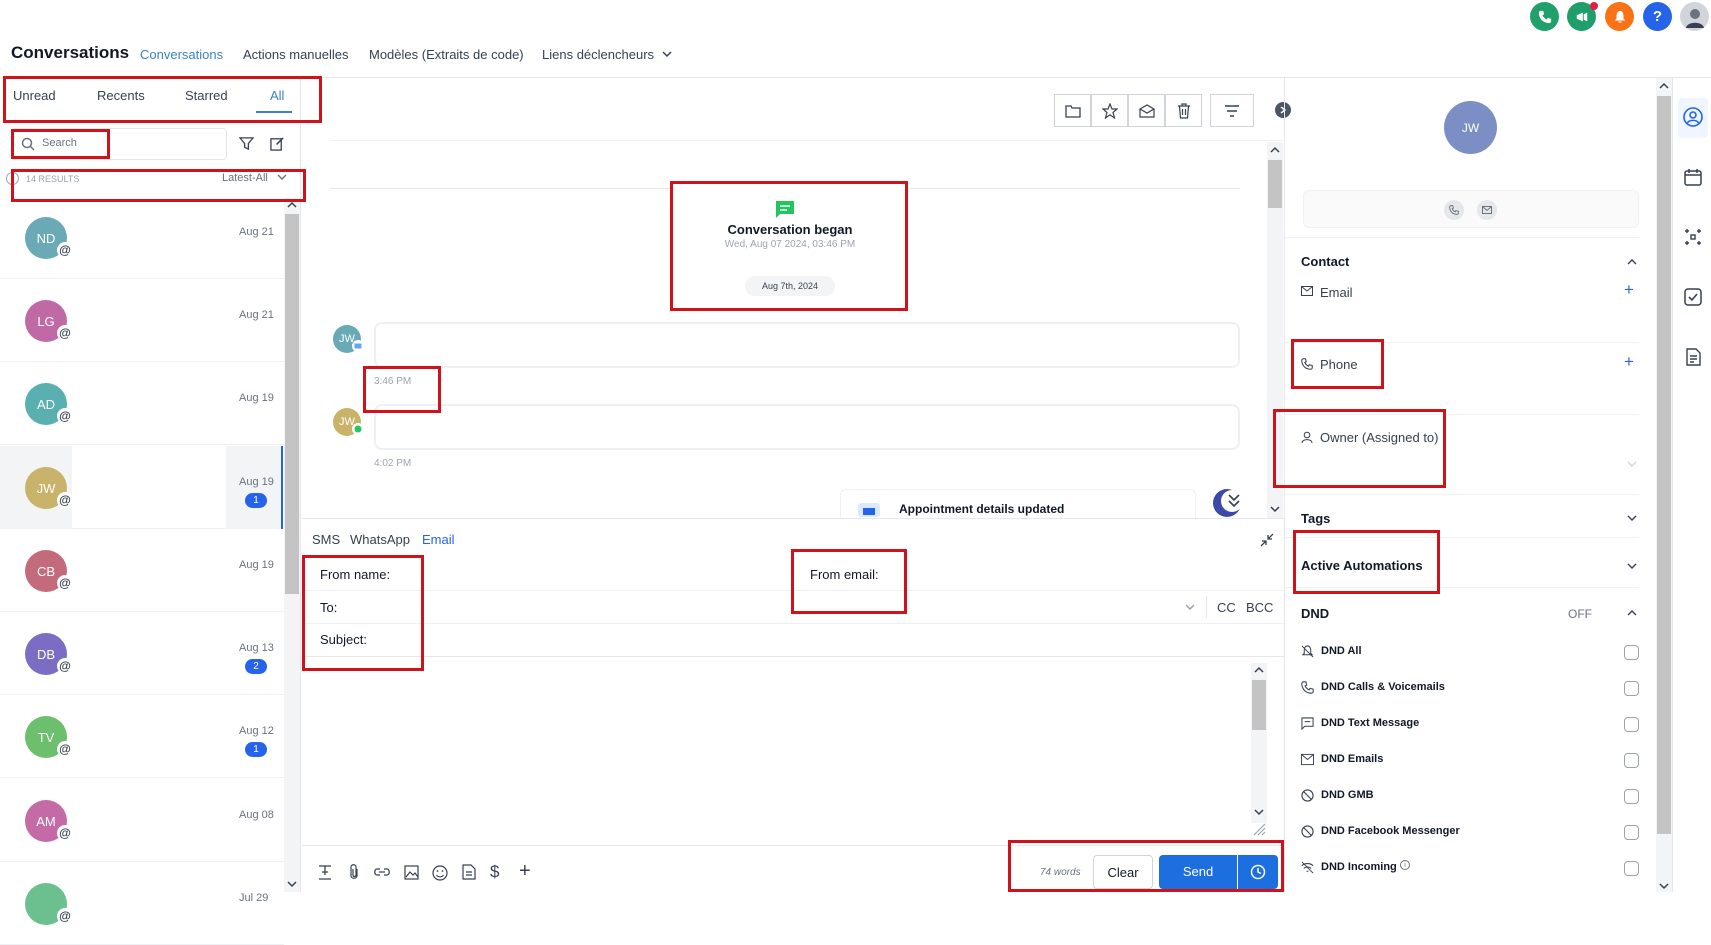 The height and width of the screenshot is (945, 1711). What do you see at coordinates (1183, 110) in the screenshot?
I see `delete-button` at bounding box center [1183, 110].